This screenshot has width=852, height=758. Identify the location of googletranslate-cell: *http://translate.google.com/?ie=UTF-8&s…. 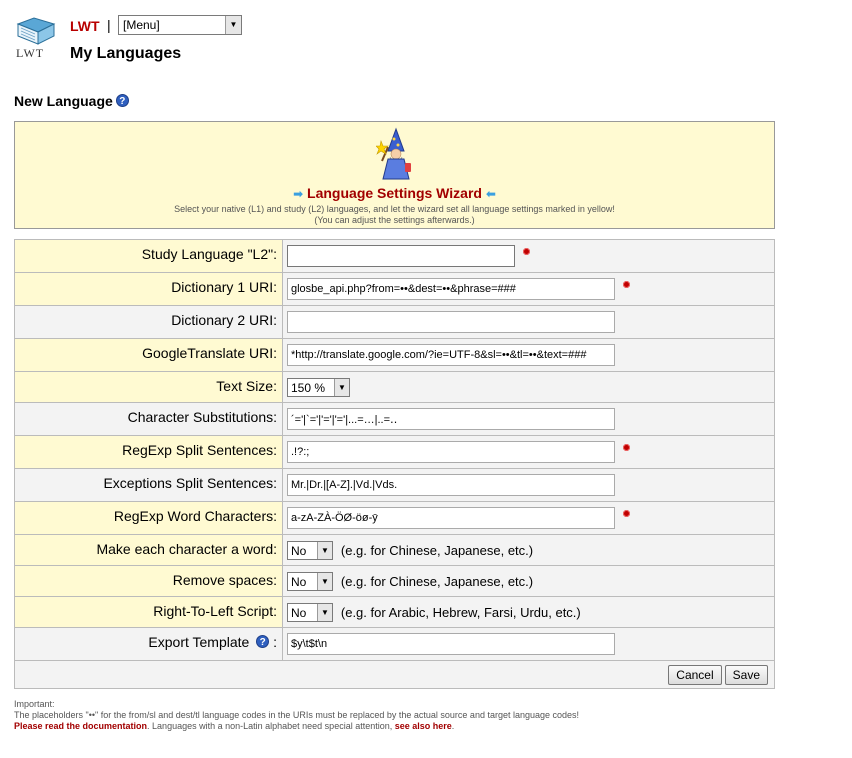
(528, 355).